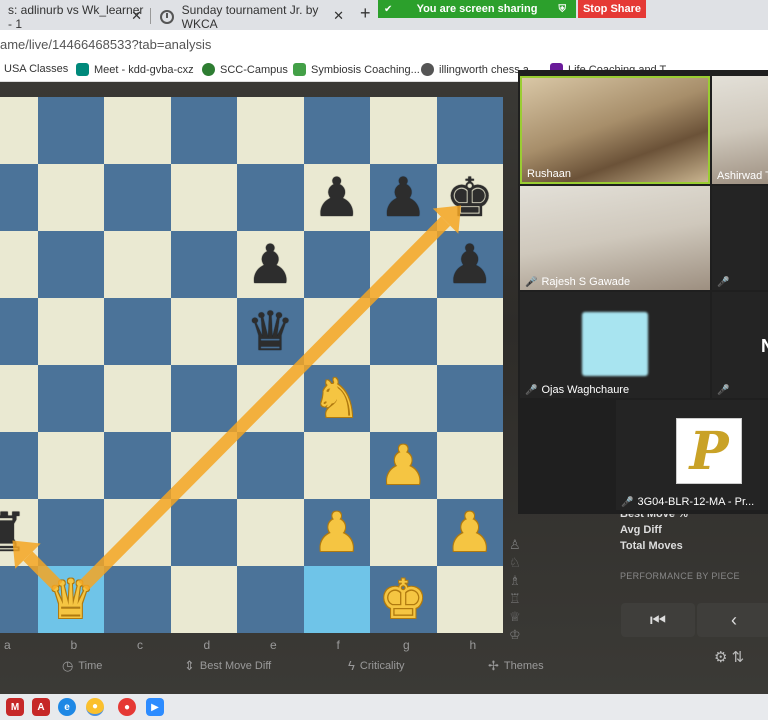 Image resolution: width=768 pixels, height=720 pixels. Describe the element at coordinates (137, 197) in the screenshot. I see `square-c7` at that location.